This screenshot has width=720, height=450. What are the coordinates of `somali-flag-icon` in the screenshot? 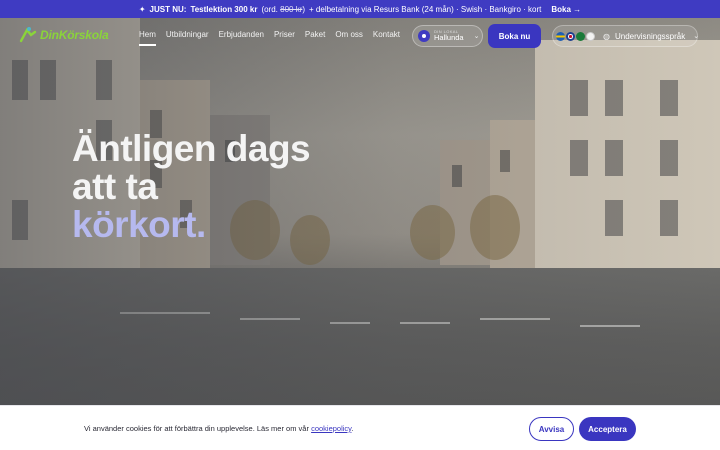 It's located at (590, 36).